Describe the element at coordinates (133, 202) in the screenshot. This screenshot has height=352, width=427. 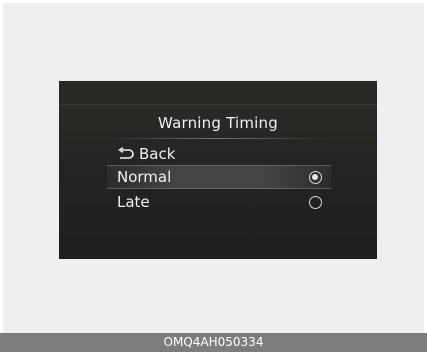
I see `option-label: Late` at that location.